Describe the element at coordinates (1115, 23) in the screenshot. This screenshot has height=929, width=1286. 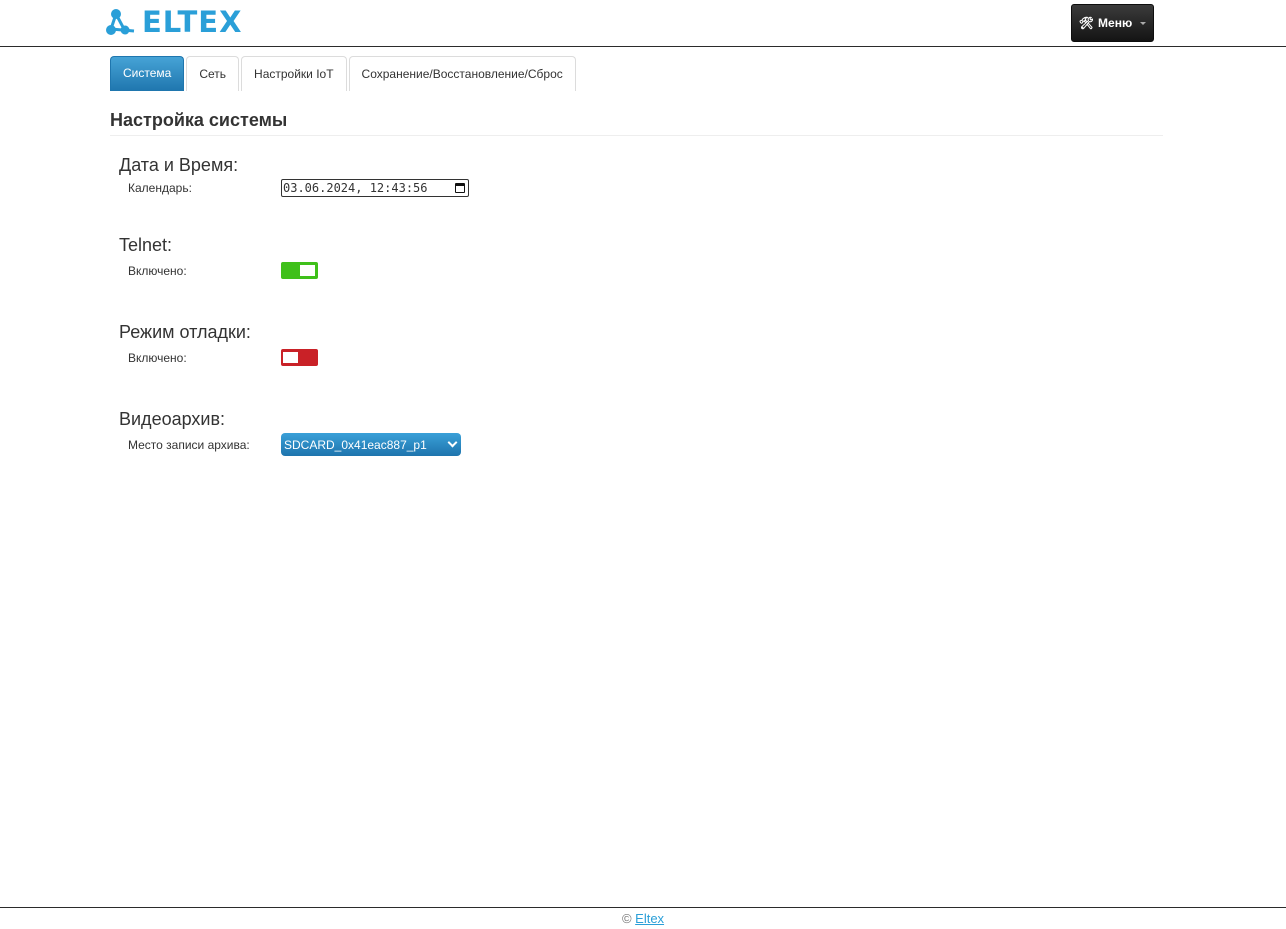
I see `menu-label: Меню` at that location.